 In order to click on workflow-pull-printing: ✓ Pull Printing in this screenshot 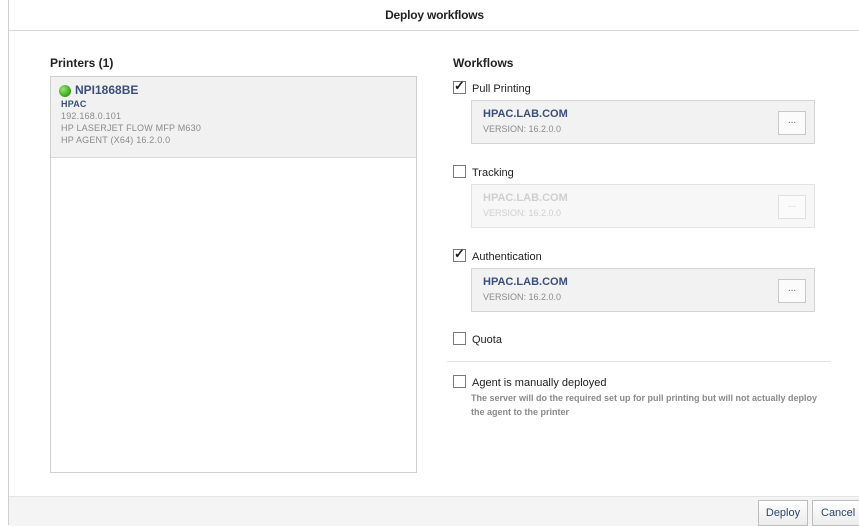, I will do `click(492, 86)`.